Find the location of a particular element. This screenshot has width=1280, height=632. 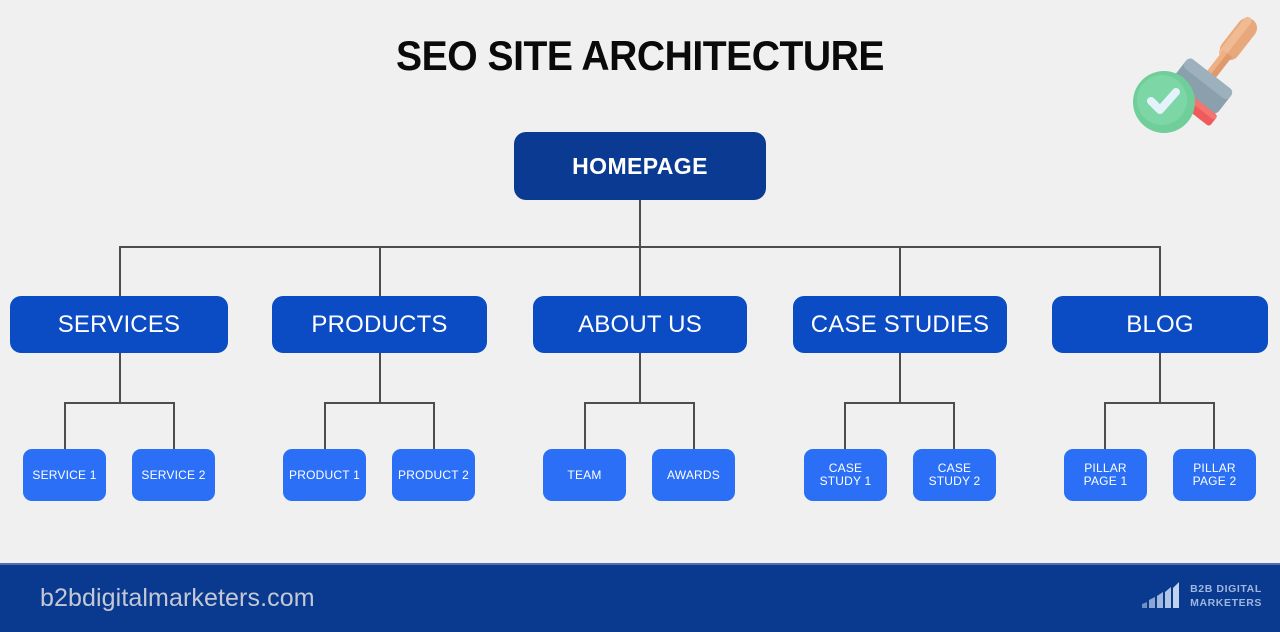

node-team-label: TEAM is located at coordinates (584, 474).